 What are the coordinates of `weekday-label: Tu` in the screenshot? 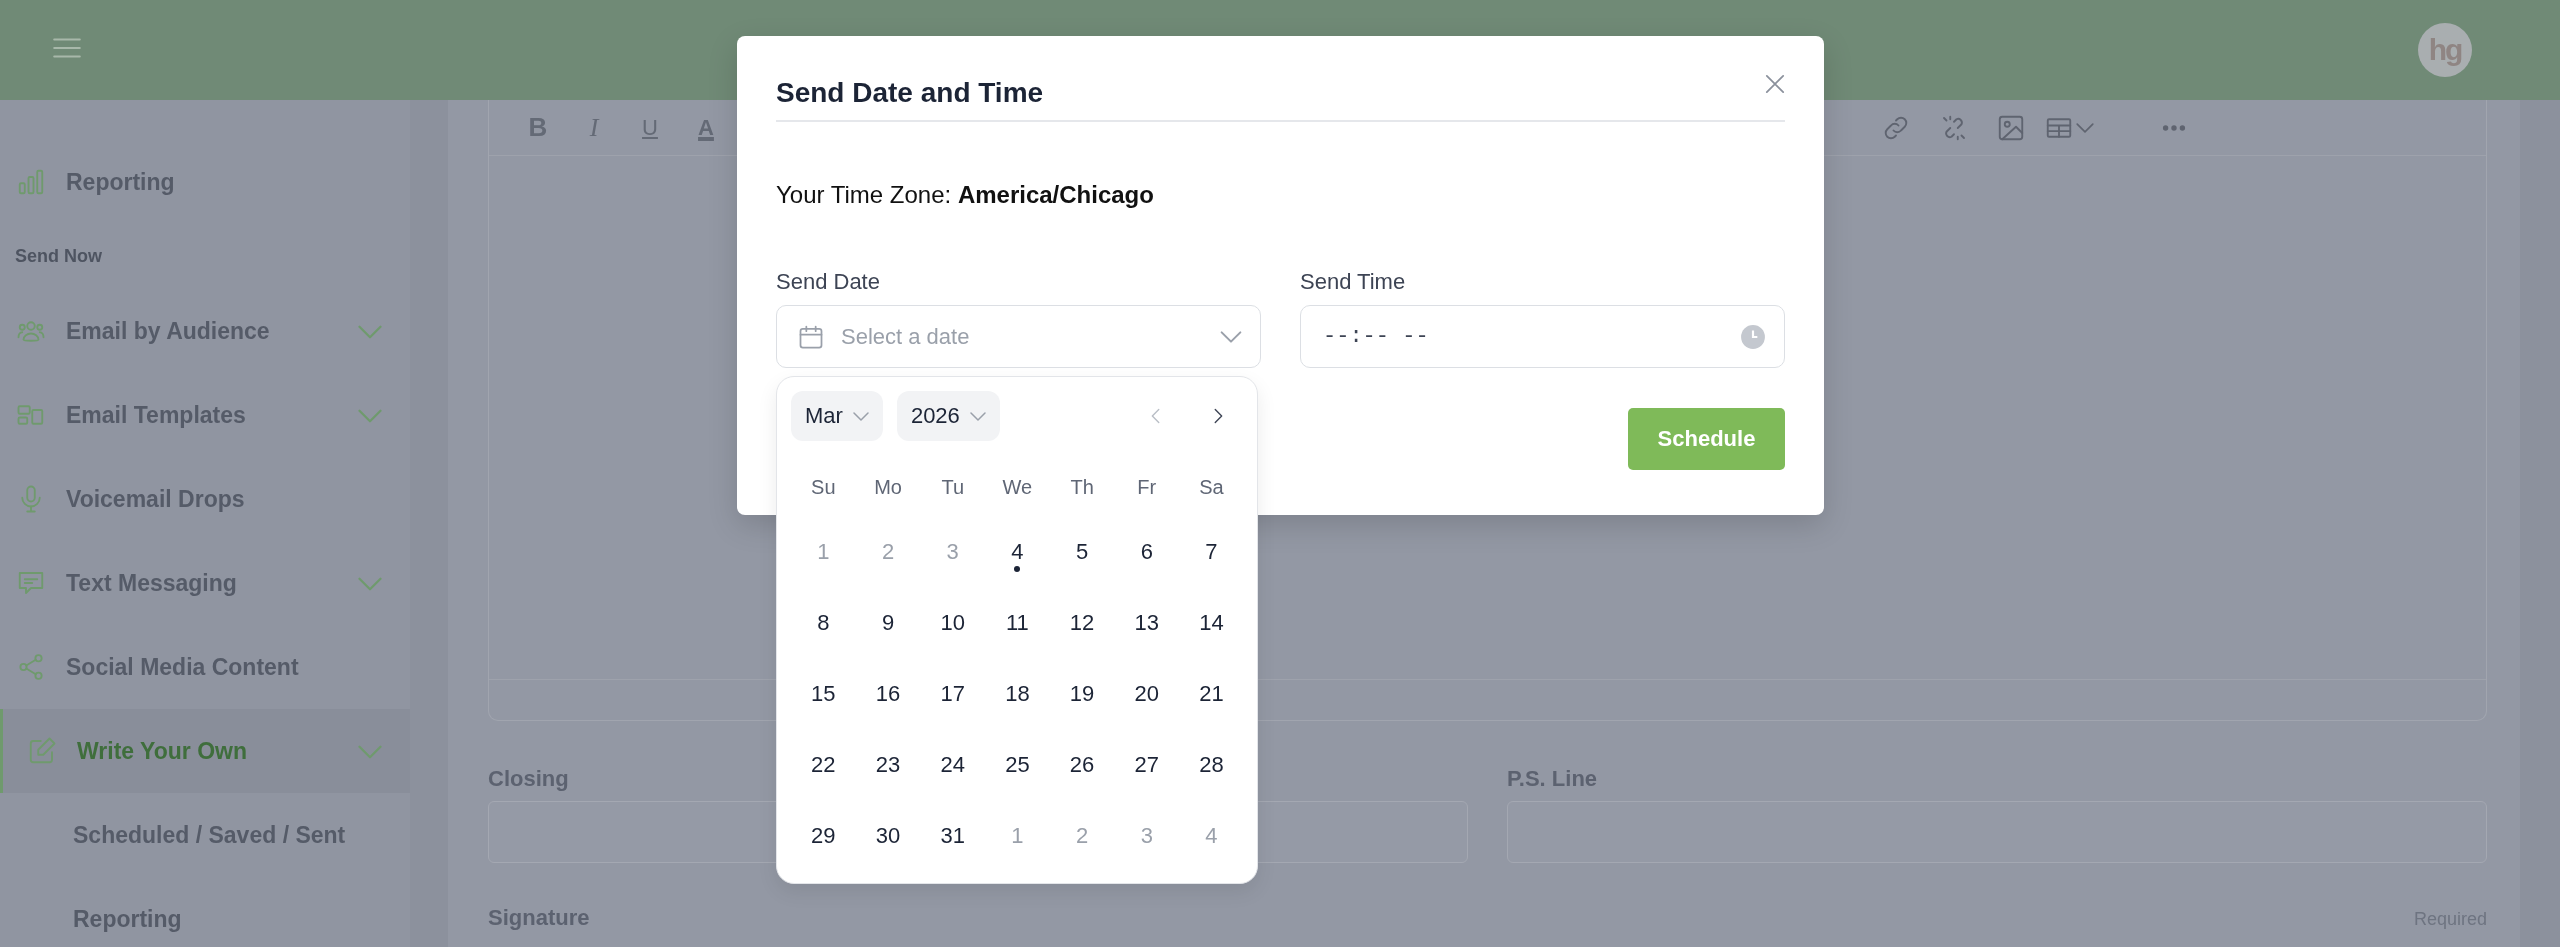 It's located at (952, 487).